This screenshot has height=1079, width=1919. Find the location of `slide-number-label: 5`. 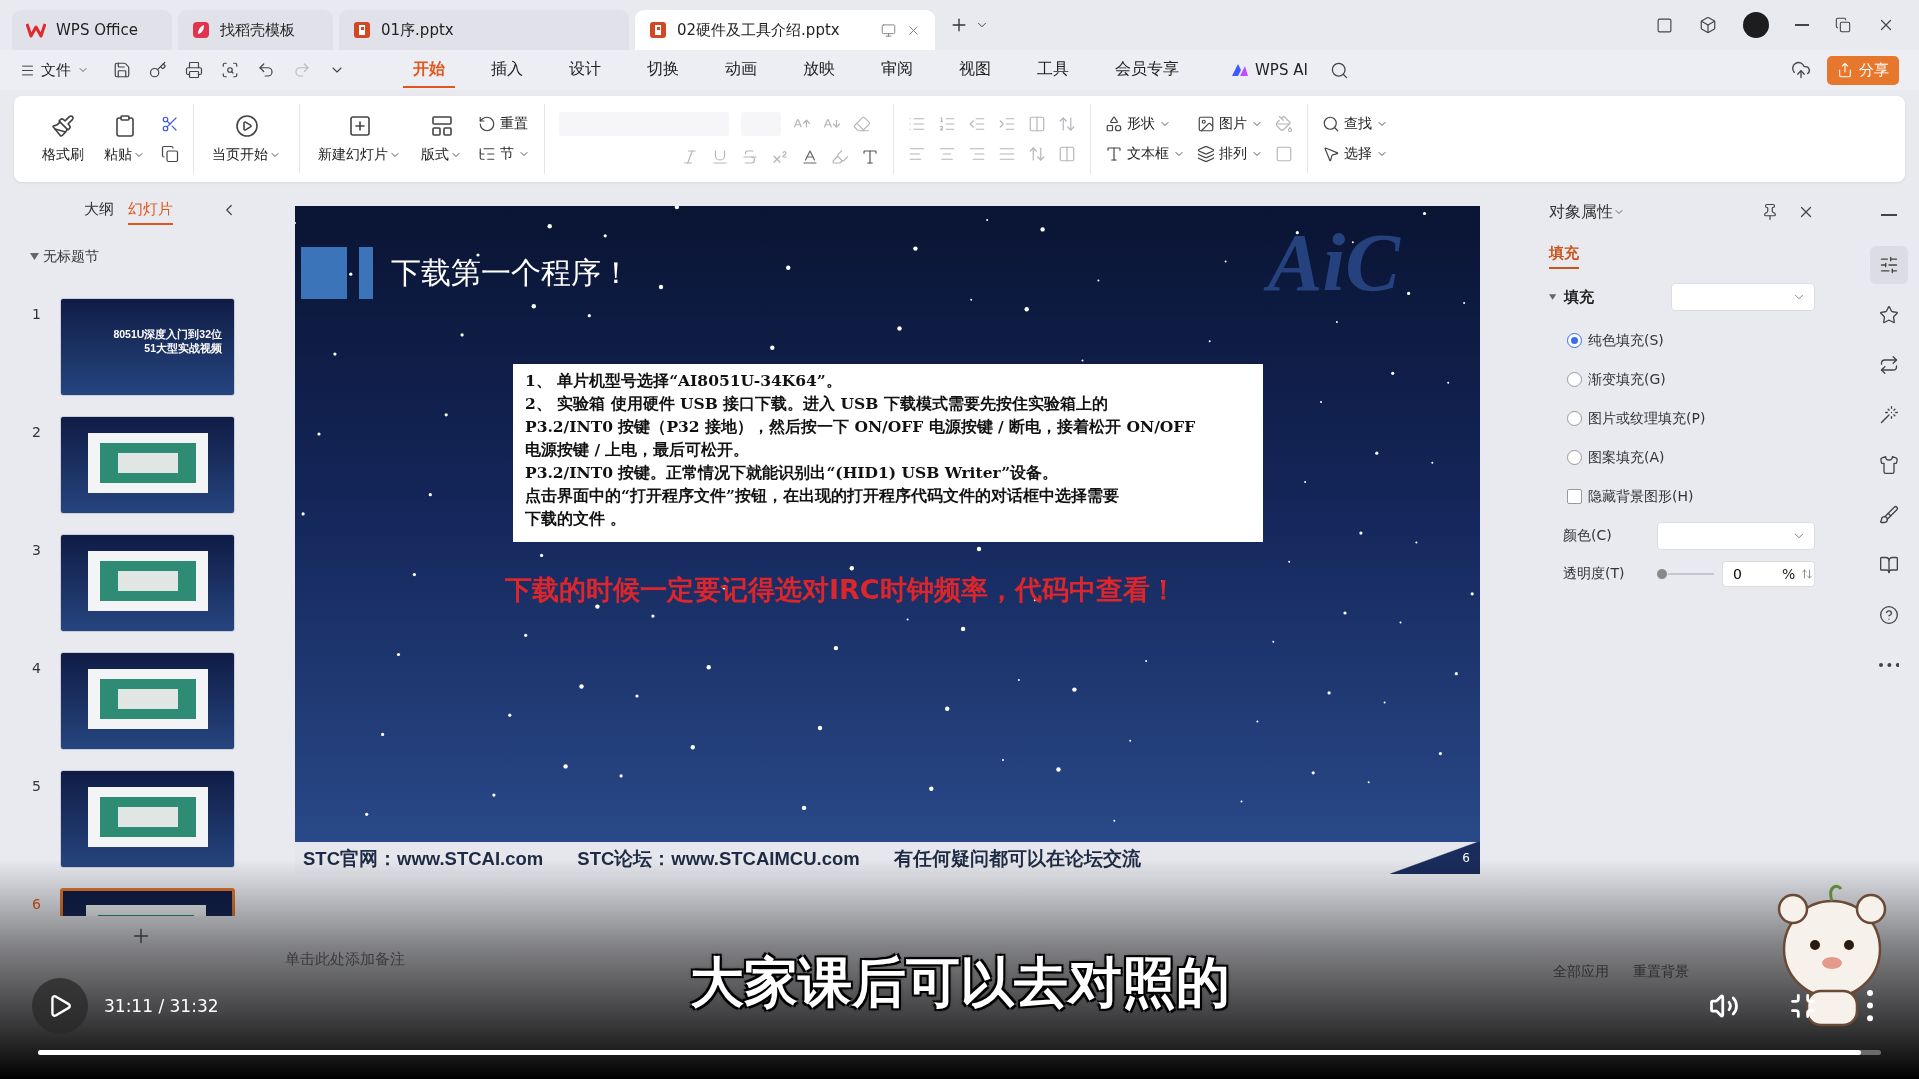

slide-number-label: 5 is located at coordinates (37, 786).